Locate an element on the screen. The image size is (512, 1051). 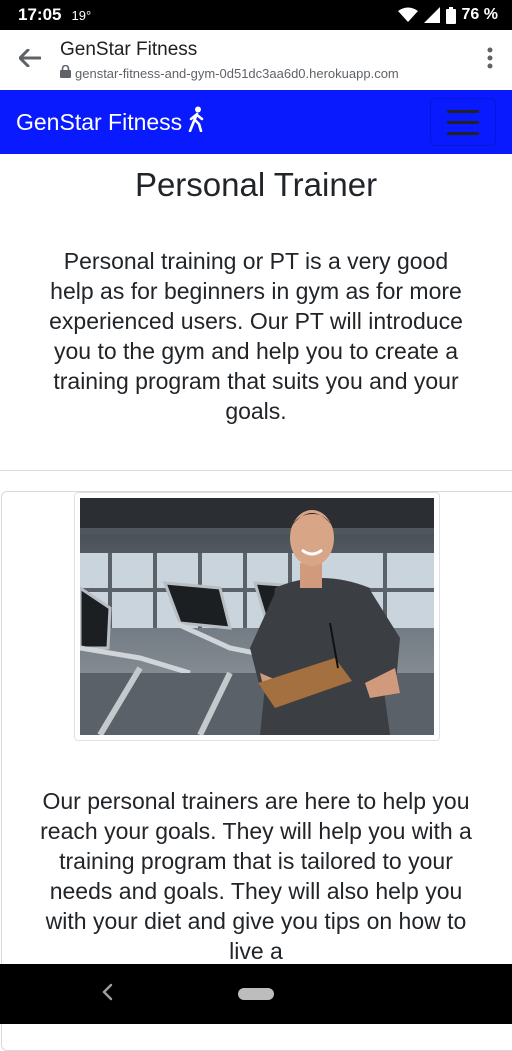
browser-menu-button is located at coordinates (490, 60).